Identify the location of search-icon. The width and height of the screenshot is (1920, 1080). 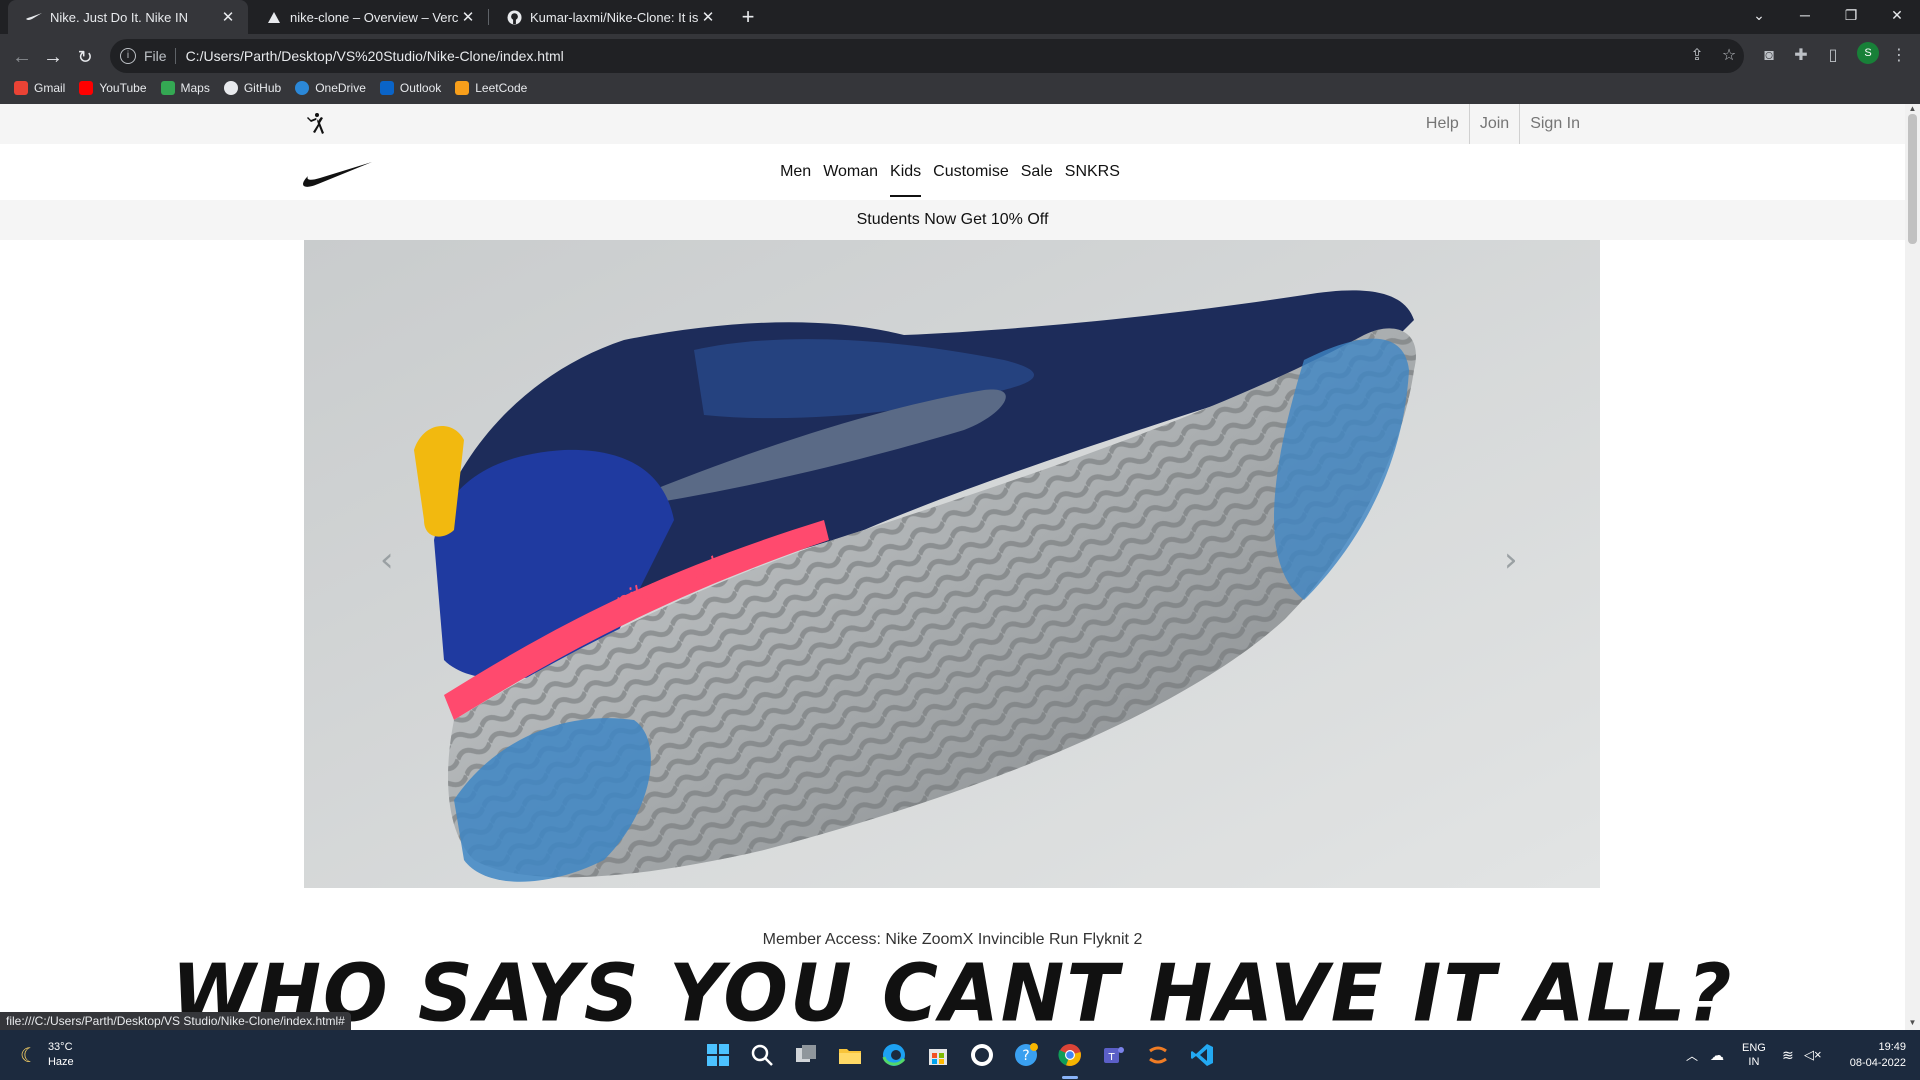
(762, 1055).